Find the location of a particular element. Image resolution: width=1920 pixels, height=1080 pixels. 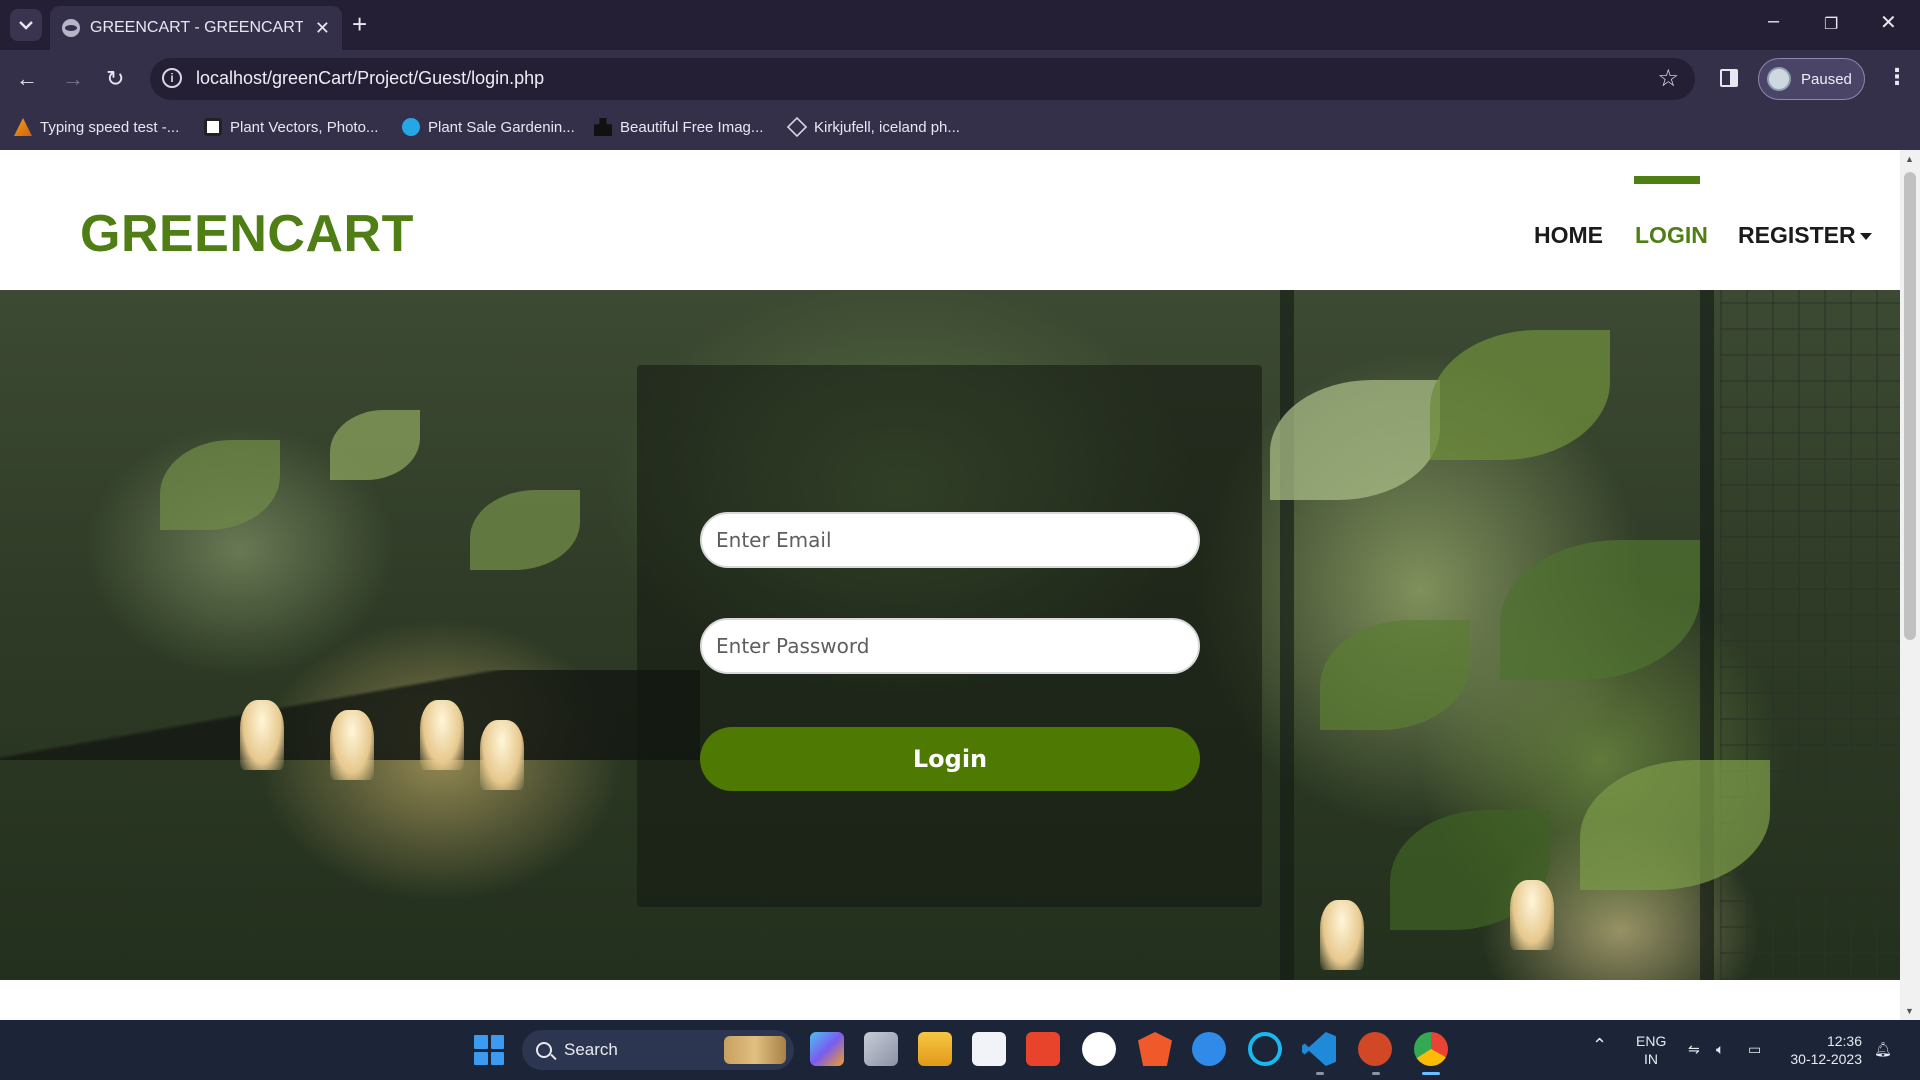

typing-test-icon is located at coordinates (23, 127).